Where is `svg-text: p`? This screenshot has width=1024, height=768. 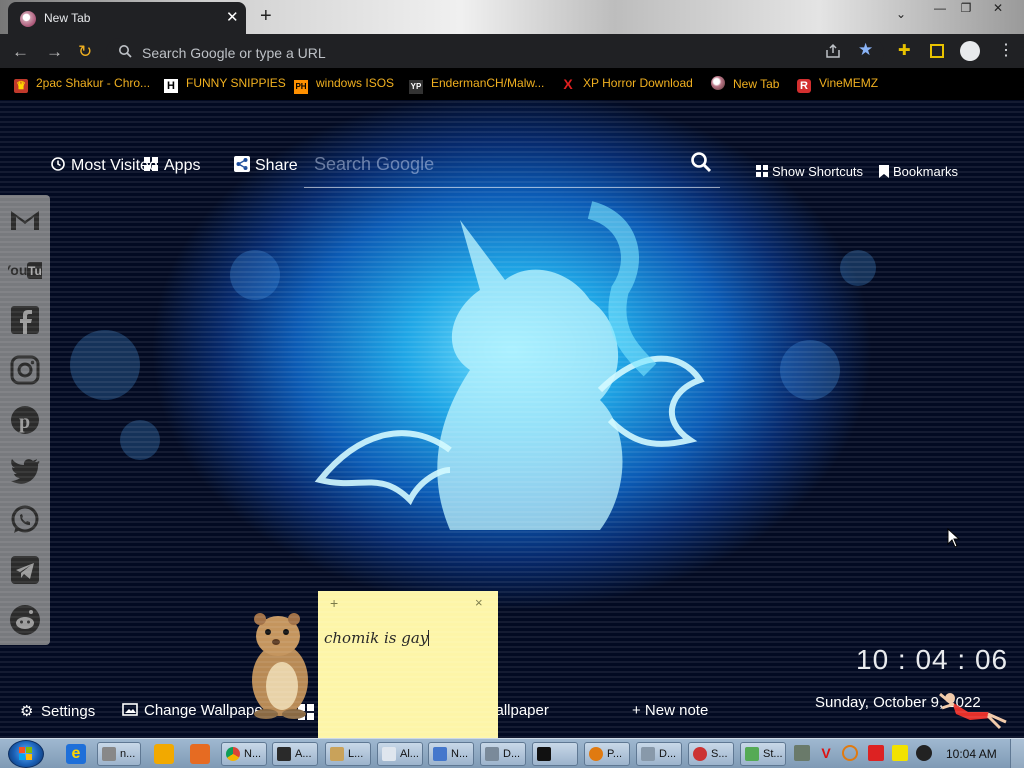
svg-text: p is located at coordinates (24, 422).